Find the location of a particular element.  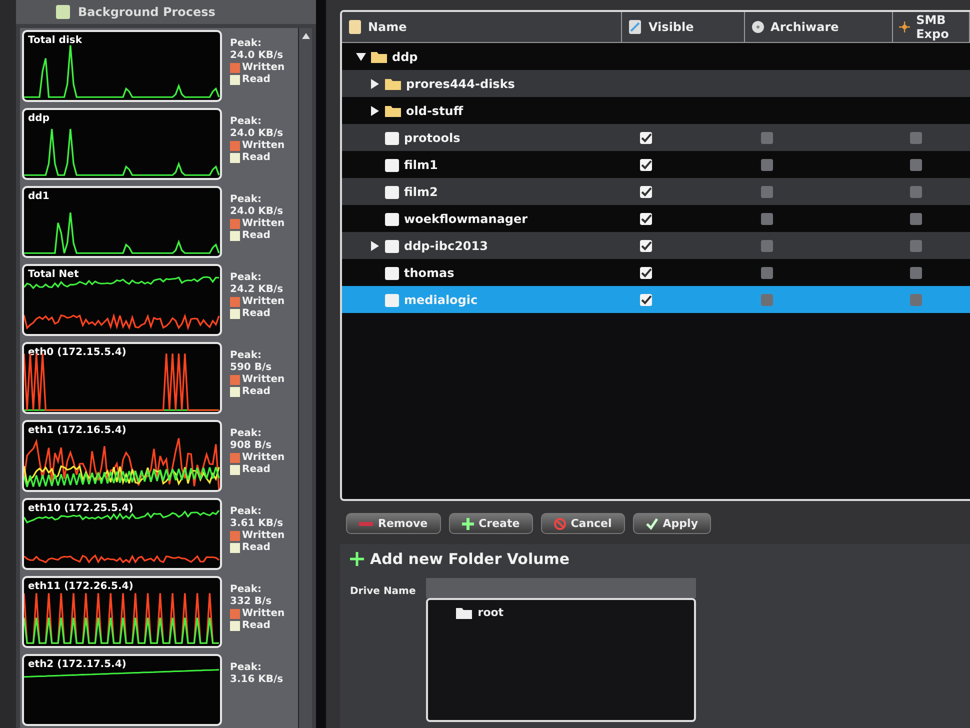

peak-value: 3.61 KB/s is located at coordinates (257, 524).